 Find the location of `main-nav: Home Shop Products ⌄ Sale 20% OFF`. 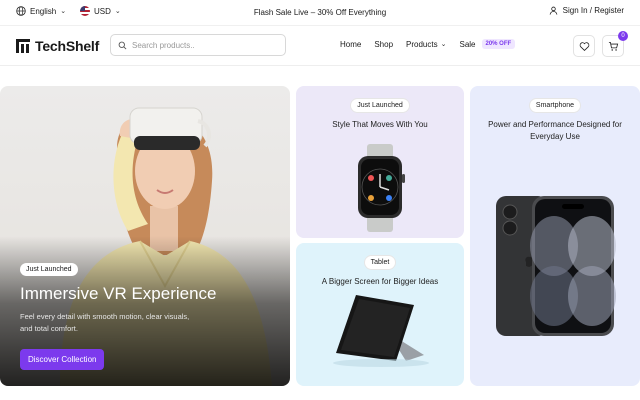

main-nav: Home Shop Products ⌄ Sale 20% OFF is located at coordinates (428, 44).